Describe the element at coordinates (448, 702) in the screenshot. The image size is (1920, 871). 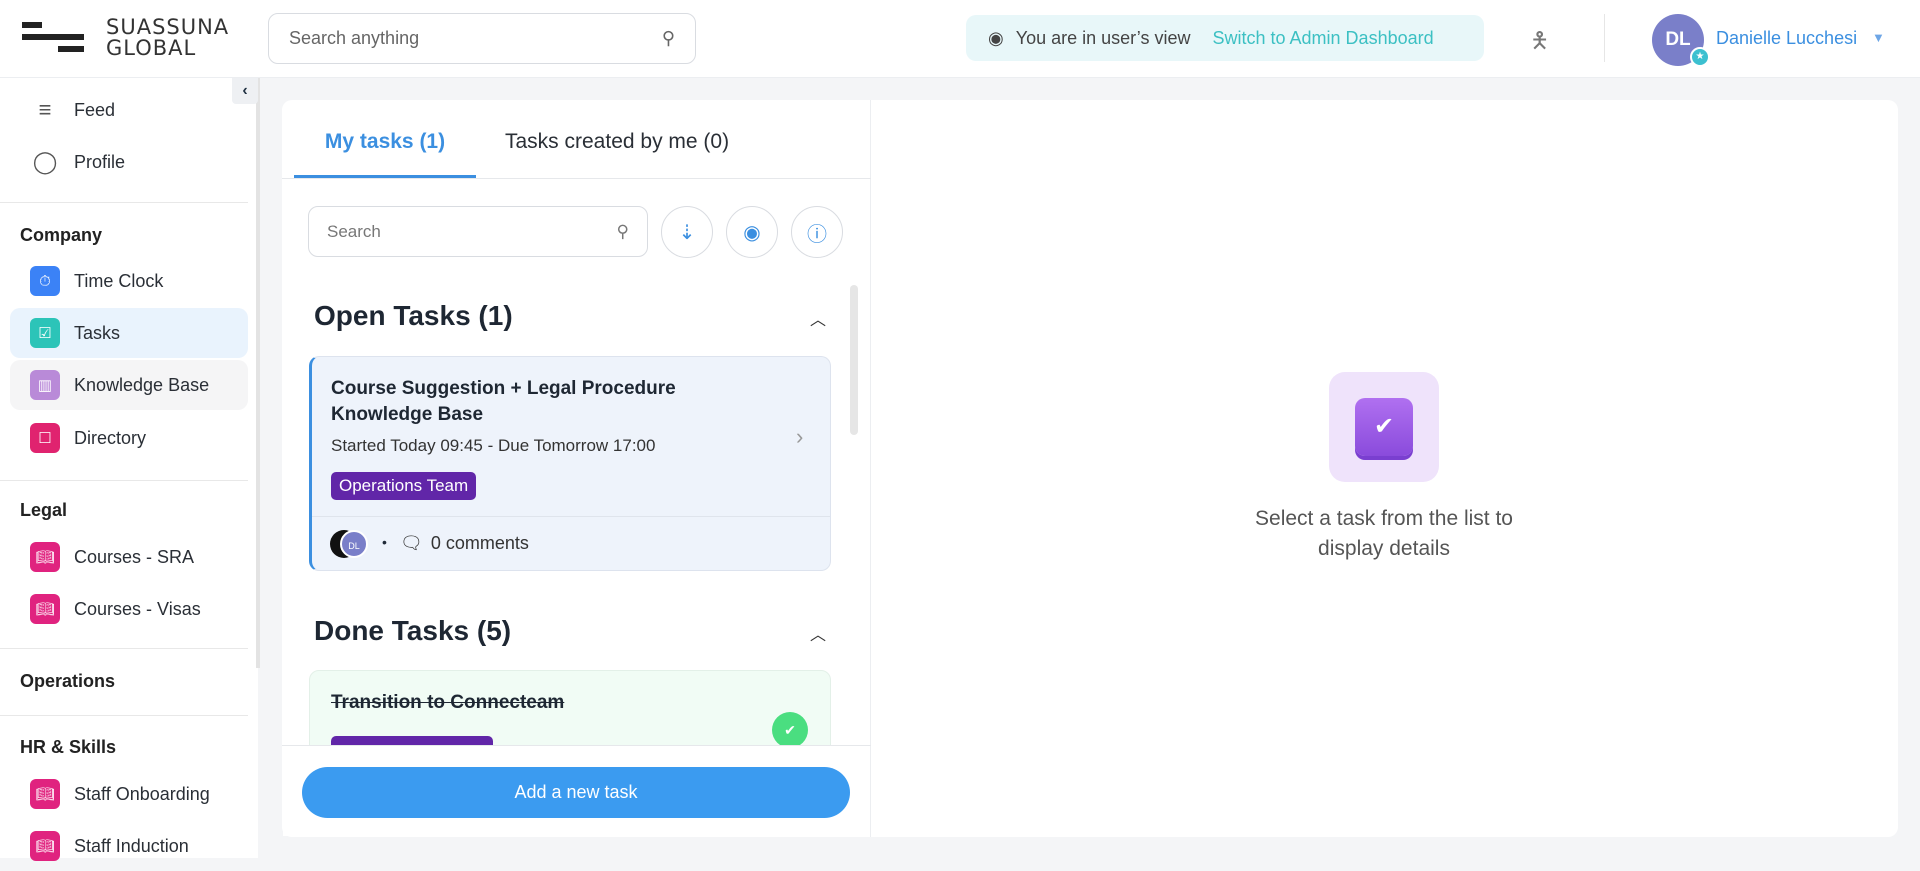
I see `done-task-title: Transition to Connecteam` at that location.